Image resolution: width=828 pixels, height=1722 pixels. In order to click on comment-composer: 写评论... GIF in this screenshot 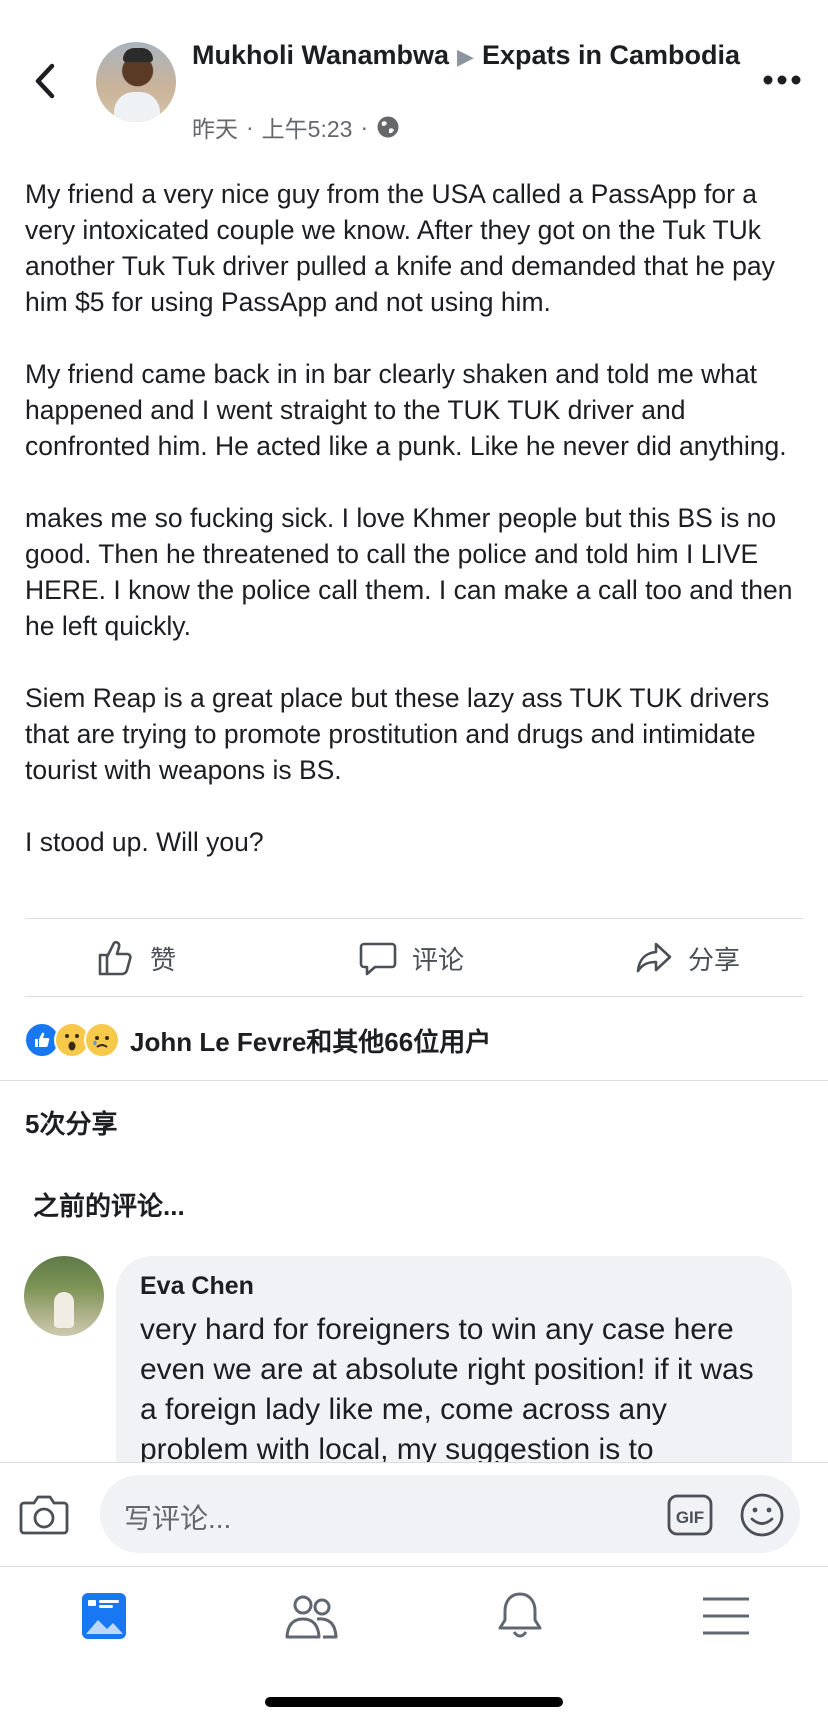, I will do `click(414, 1514)`.